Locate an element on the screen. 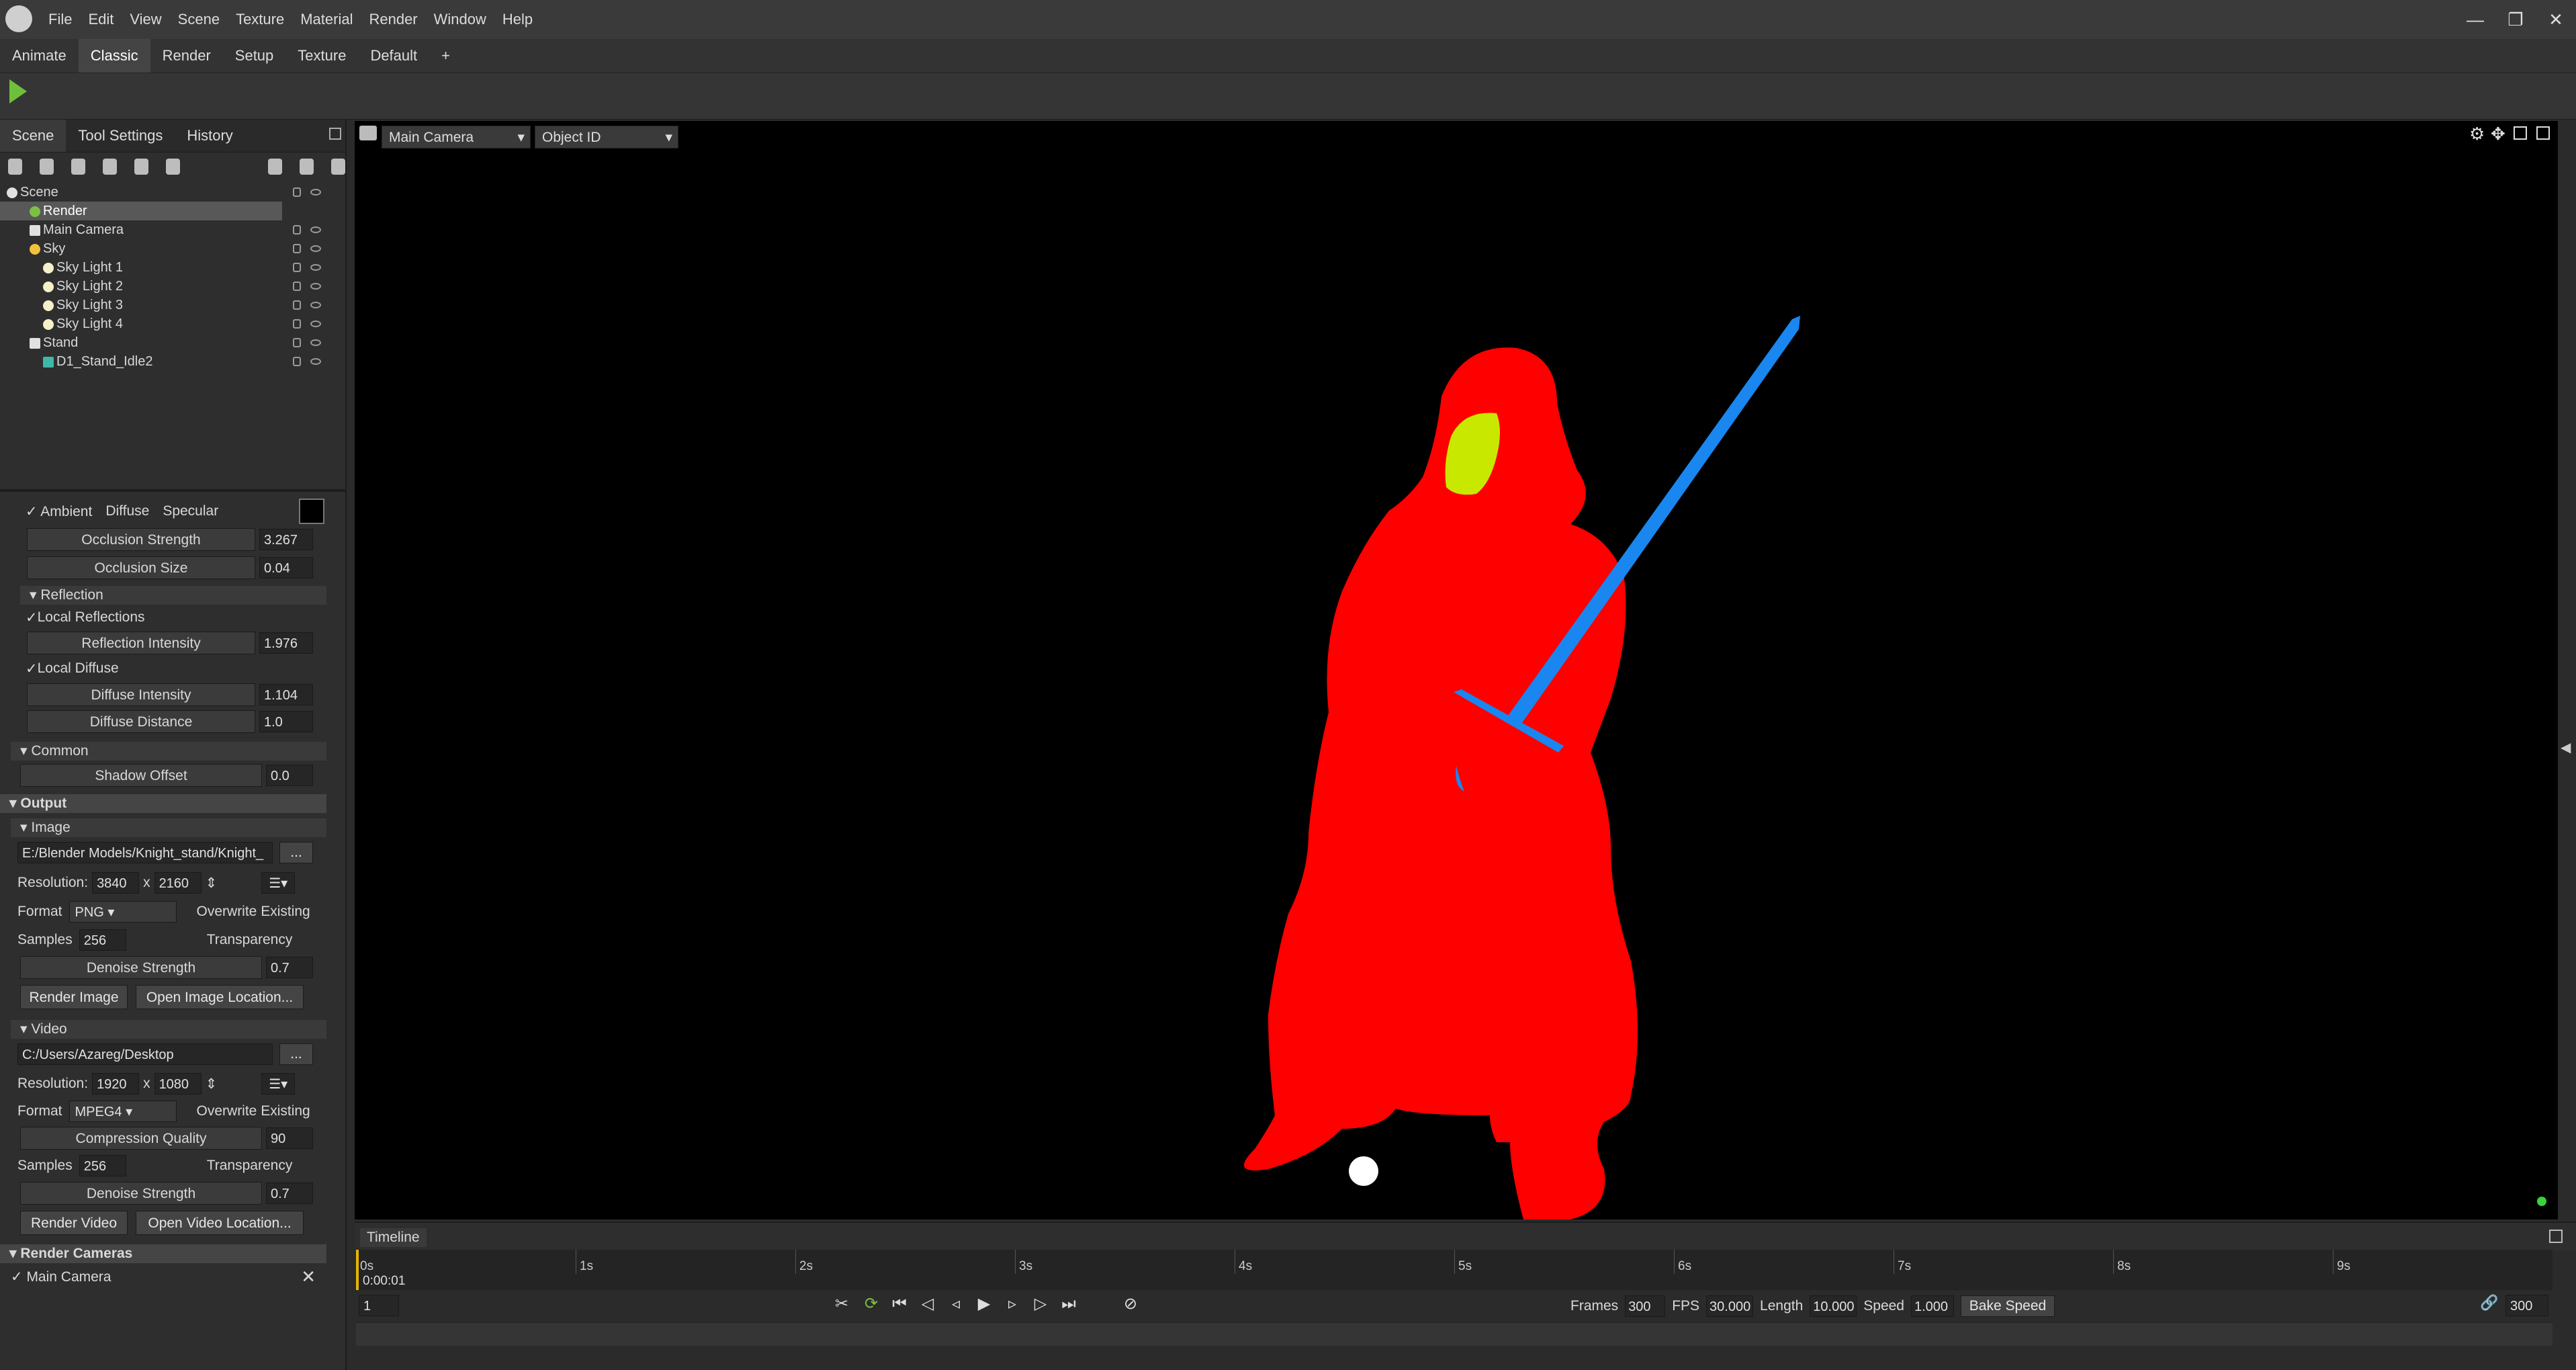  speed-field: 1.000 is located at coordinates (1933, 1306).